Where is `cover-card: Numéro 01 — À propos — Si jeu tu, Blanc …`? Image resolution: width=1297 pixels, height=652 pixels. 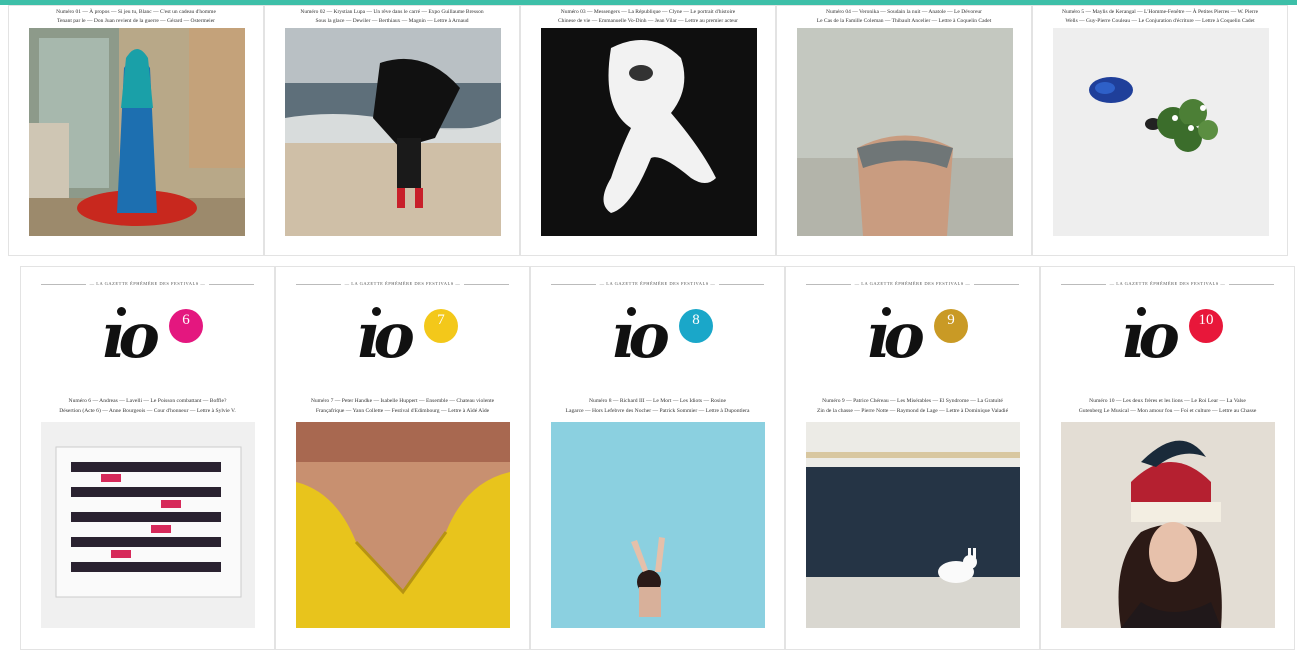 cover-card: Numéro 01 — À propos — Si jeu tu, Blanc … is located at coordinates (136, 130).